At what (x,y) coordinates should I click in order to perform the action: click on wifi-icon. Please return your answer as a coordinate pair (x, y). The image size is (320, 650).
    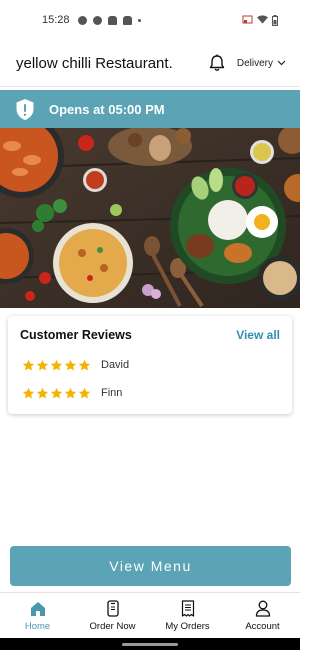
    Looking at the image, I should click on (262, 19).